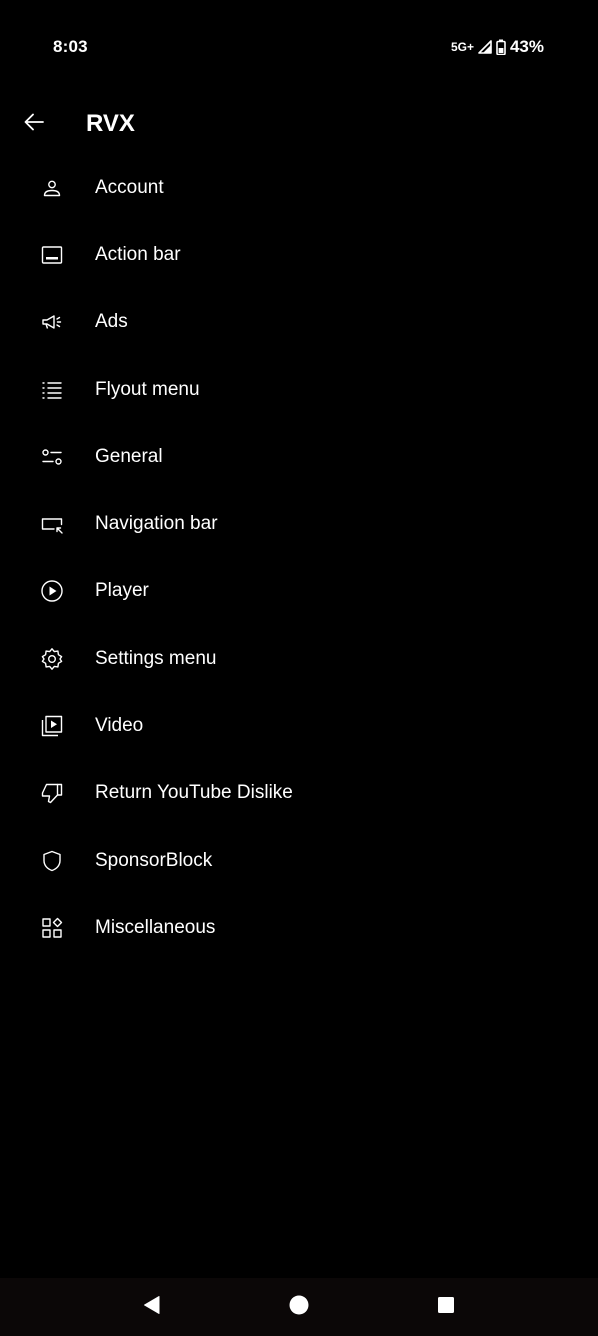 Image resolution: width=598 pixels, height=1336 pixels. I want to click on battery-icon, so click(501, 47).